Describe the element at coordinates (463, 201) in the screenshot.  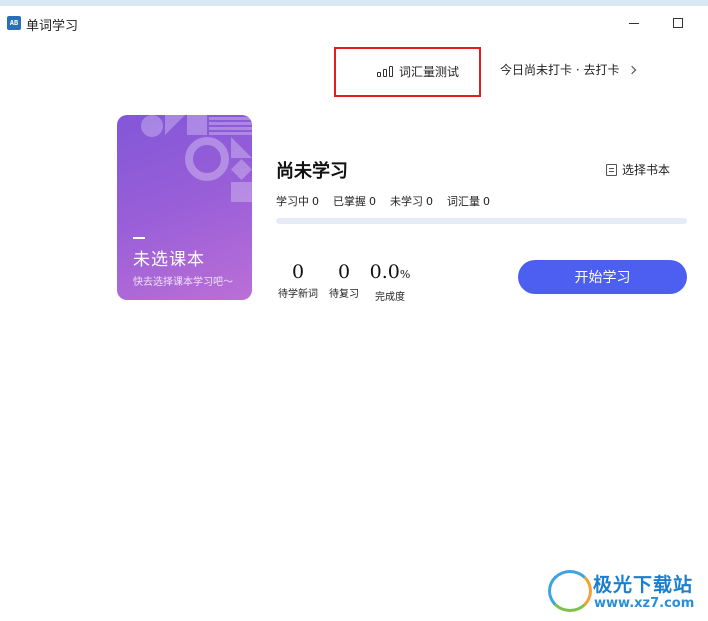
I see `stat-label: 词汇量` at that location.